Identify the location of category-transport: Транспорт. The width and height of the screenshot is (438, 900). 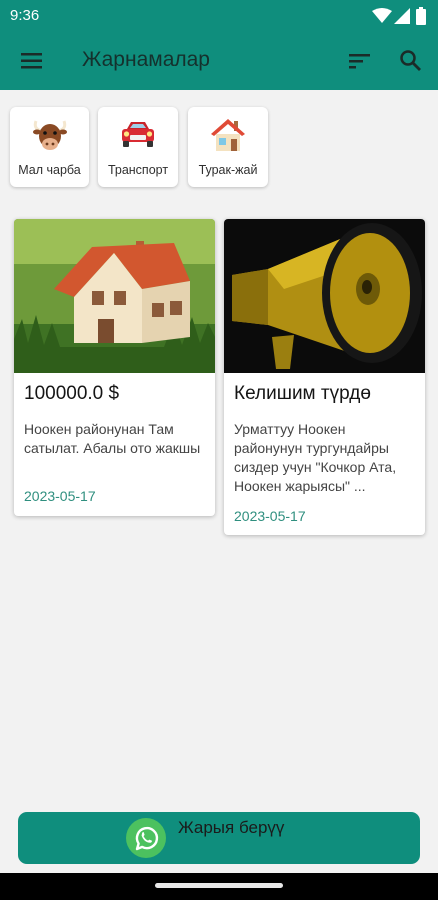
(138, 147).